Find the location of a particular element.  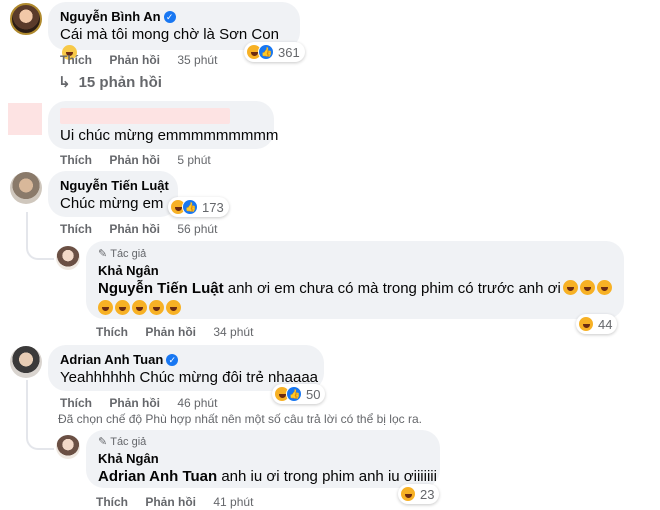

reaction-summary: 23 is located at coordinates (419, 494).